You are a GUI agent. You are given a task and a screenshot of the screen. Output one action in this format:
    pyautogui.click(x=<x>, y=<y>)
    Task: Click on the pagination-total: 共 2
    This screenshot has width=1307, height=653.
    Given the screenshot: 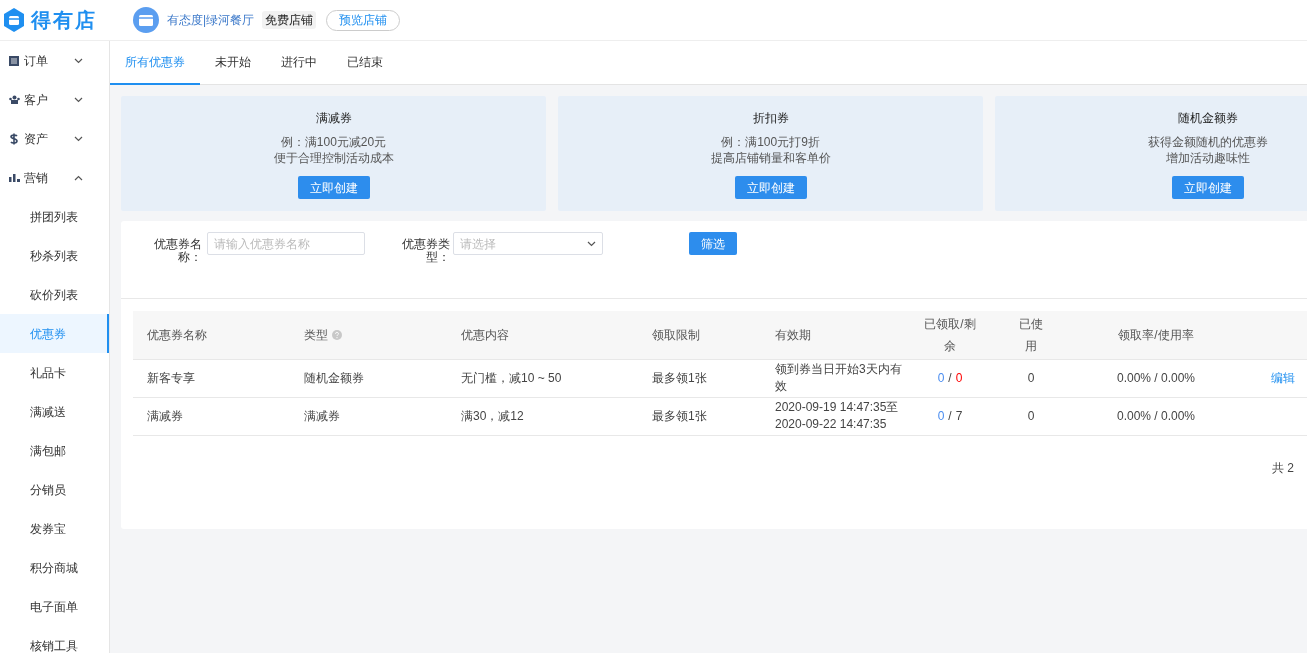 What is the action you would take?
    pyautogui.click(x=1283, y=467)
    